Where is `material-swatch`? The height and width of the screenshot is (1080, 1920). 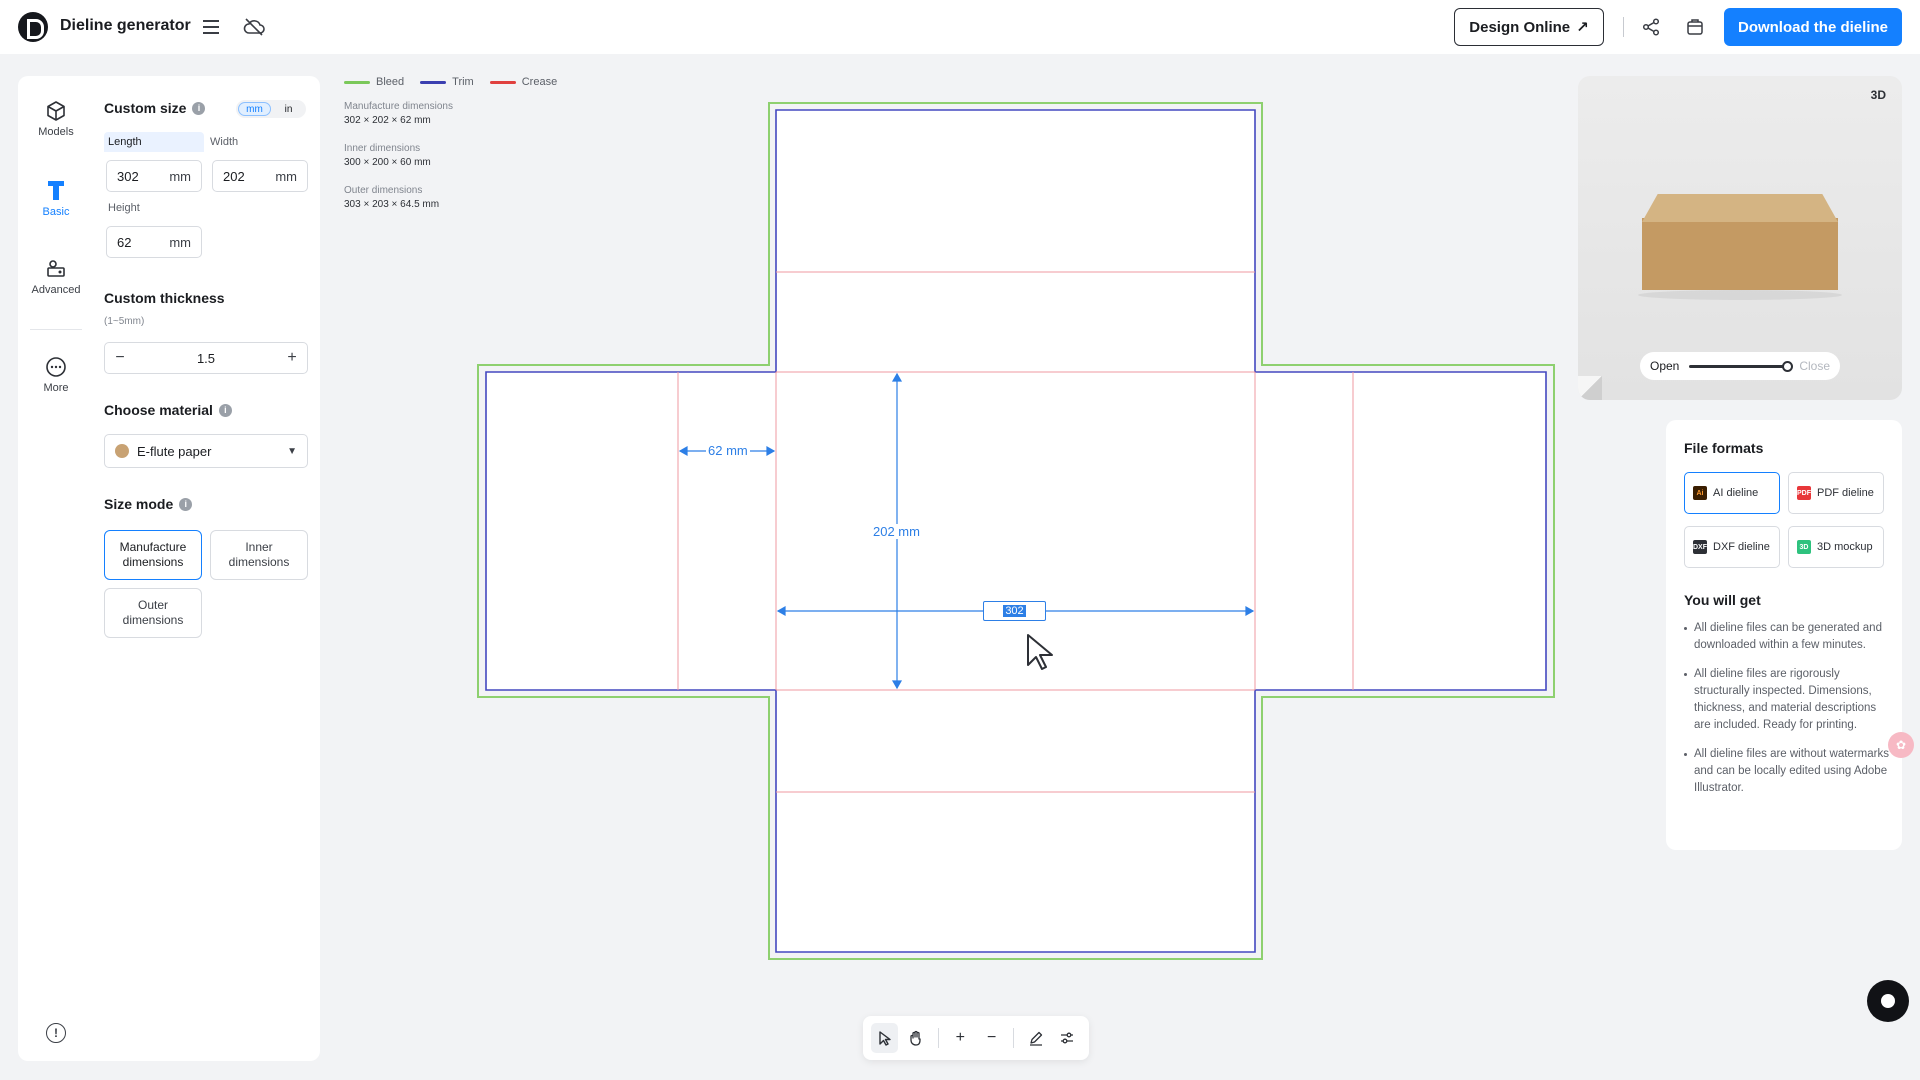 material-swatch is located at coordinates (122, 451).